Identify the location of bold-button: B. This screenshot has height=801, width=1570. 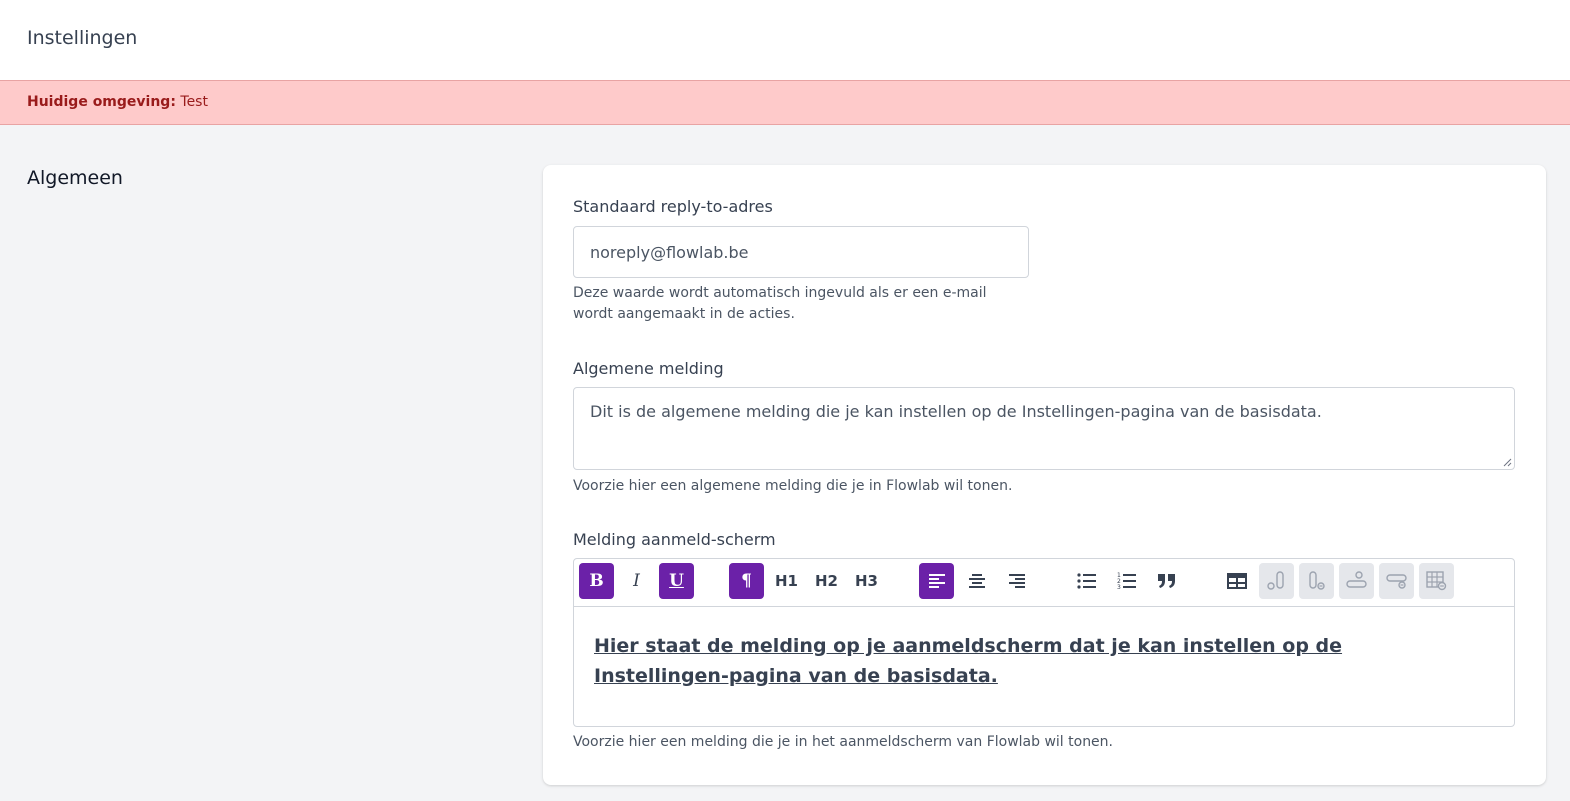
(596, 581).